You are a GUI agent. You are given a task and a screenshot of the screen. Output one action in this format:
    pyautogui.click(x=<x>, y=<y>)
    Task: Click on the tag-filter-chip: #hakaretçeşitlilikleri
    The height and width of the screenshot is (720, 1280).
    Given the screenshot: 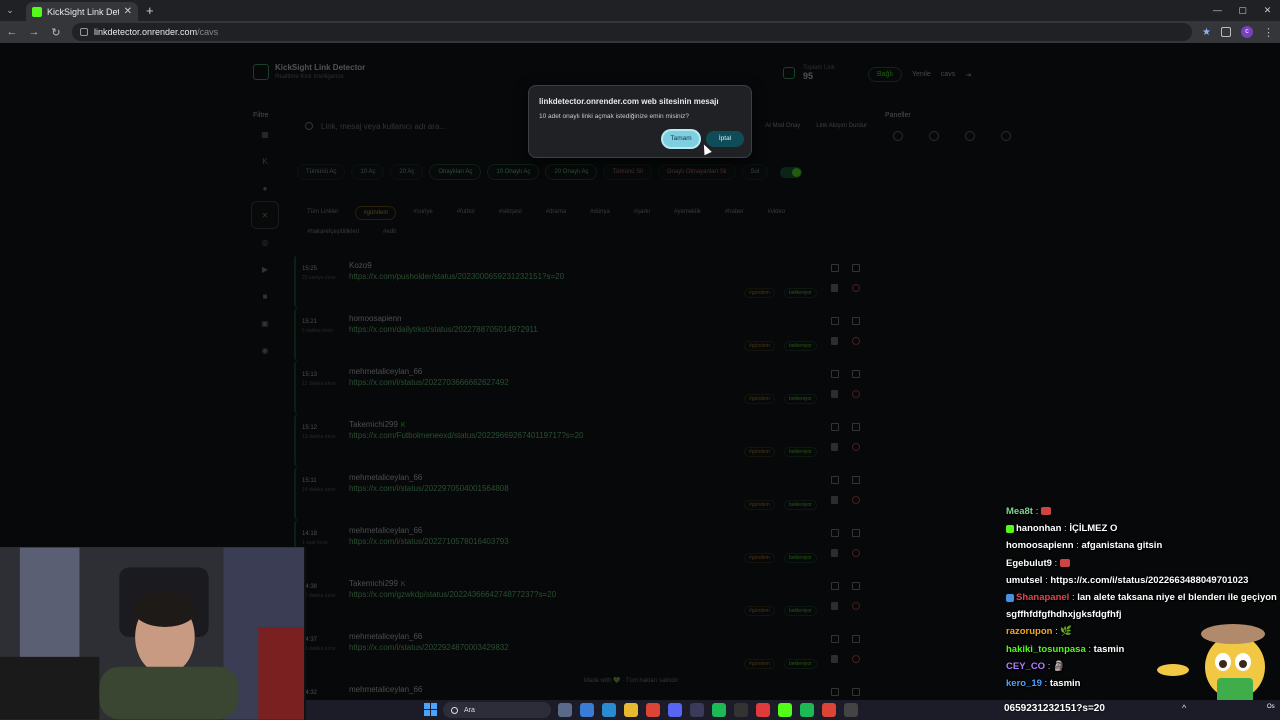 What is the action you would take?
    pyautogui.click(x=333, y=232)
    